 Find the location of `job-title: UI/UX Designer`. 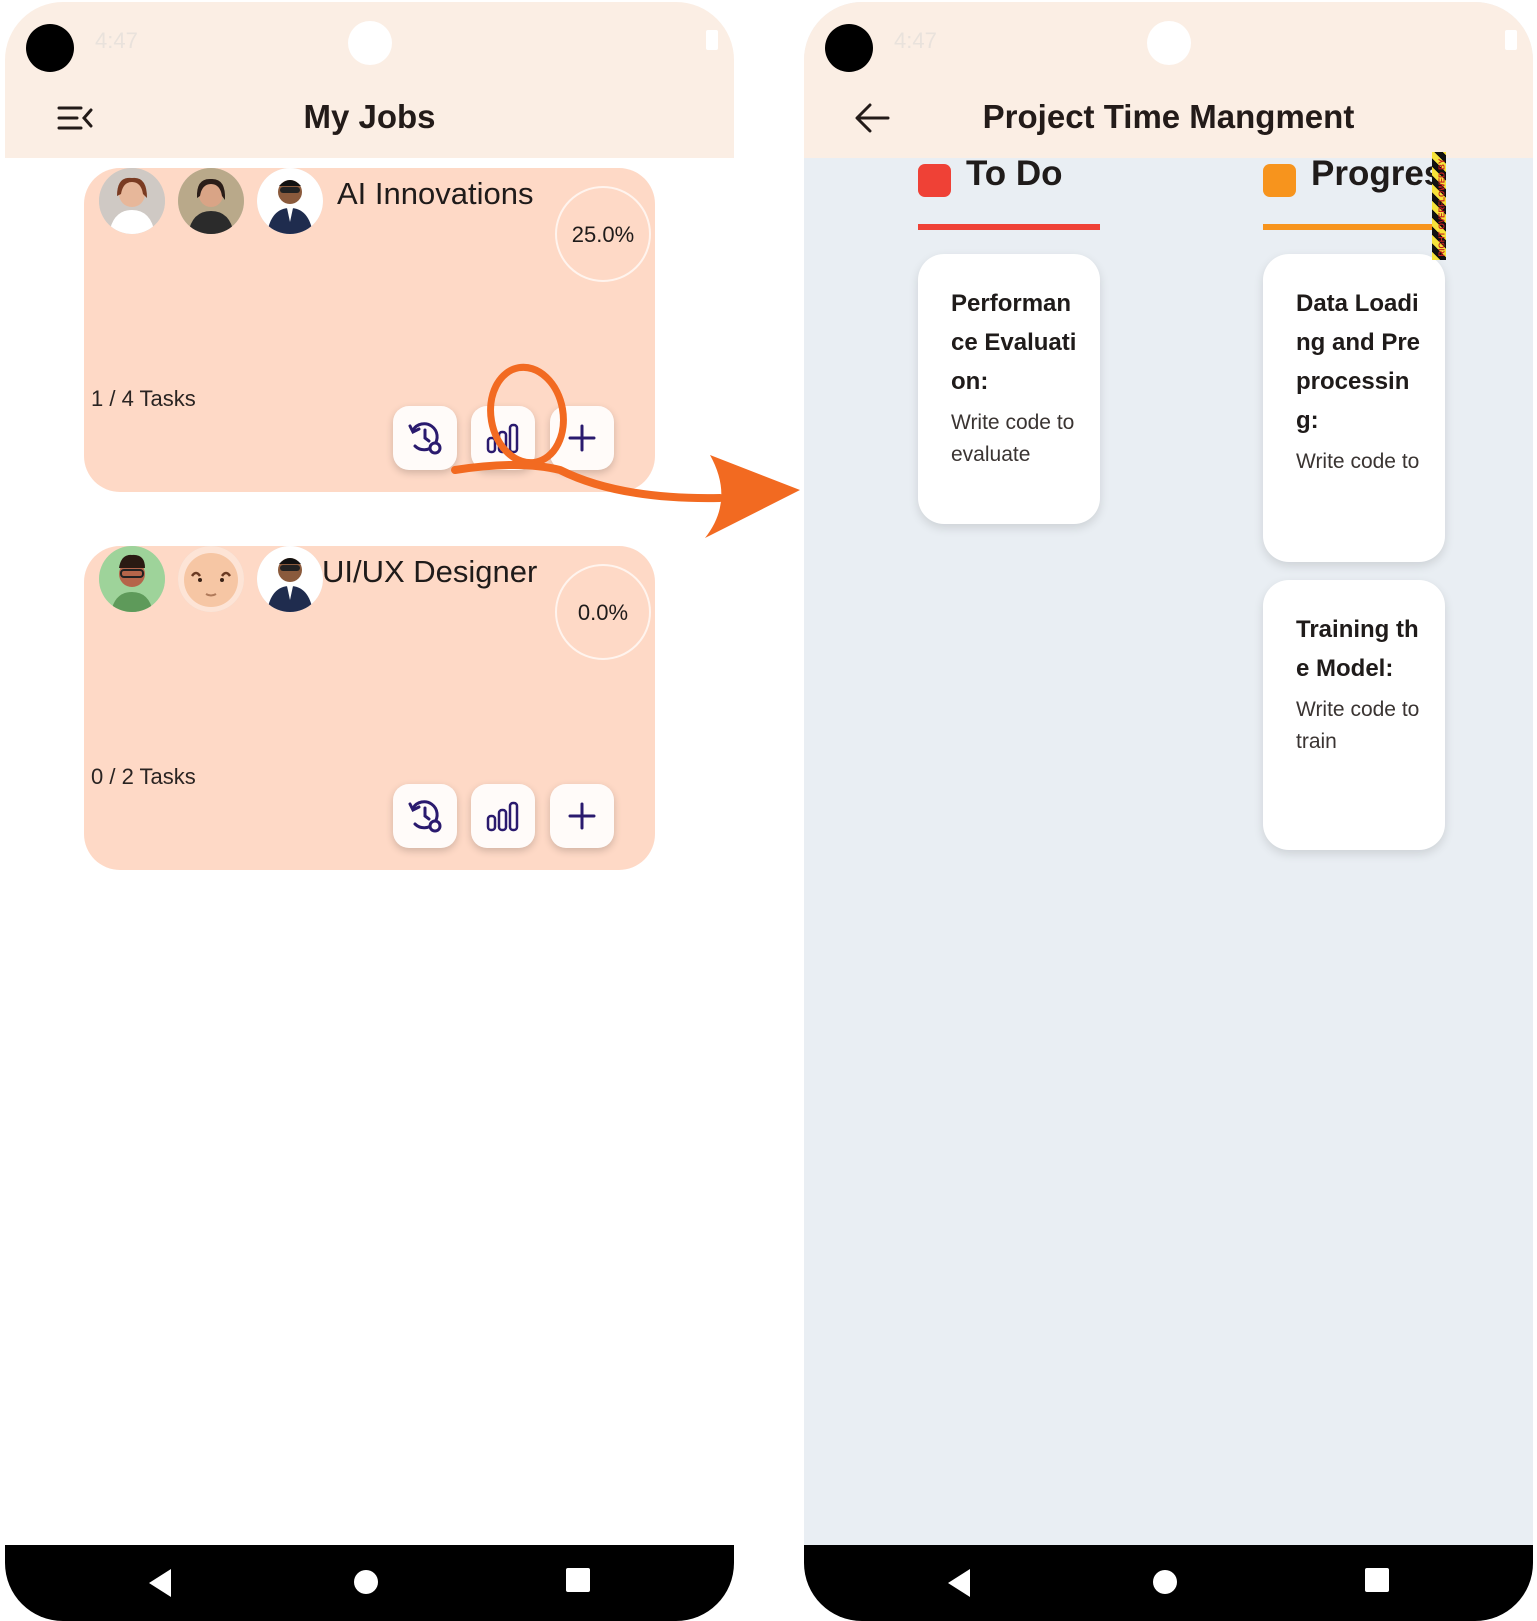

job-title: UI/UX Designer is located at coordinates (430, 571).